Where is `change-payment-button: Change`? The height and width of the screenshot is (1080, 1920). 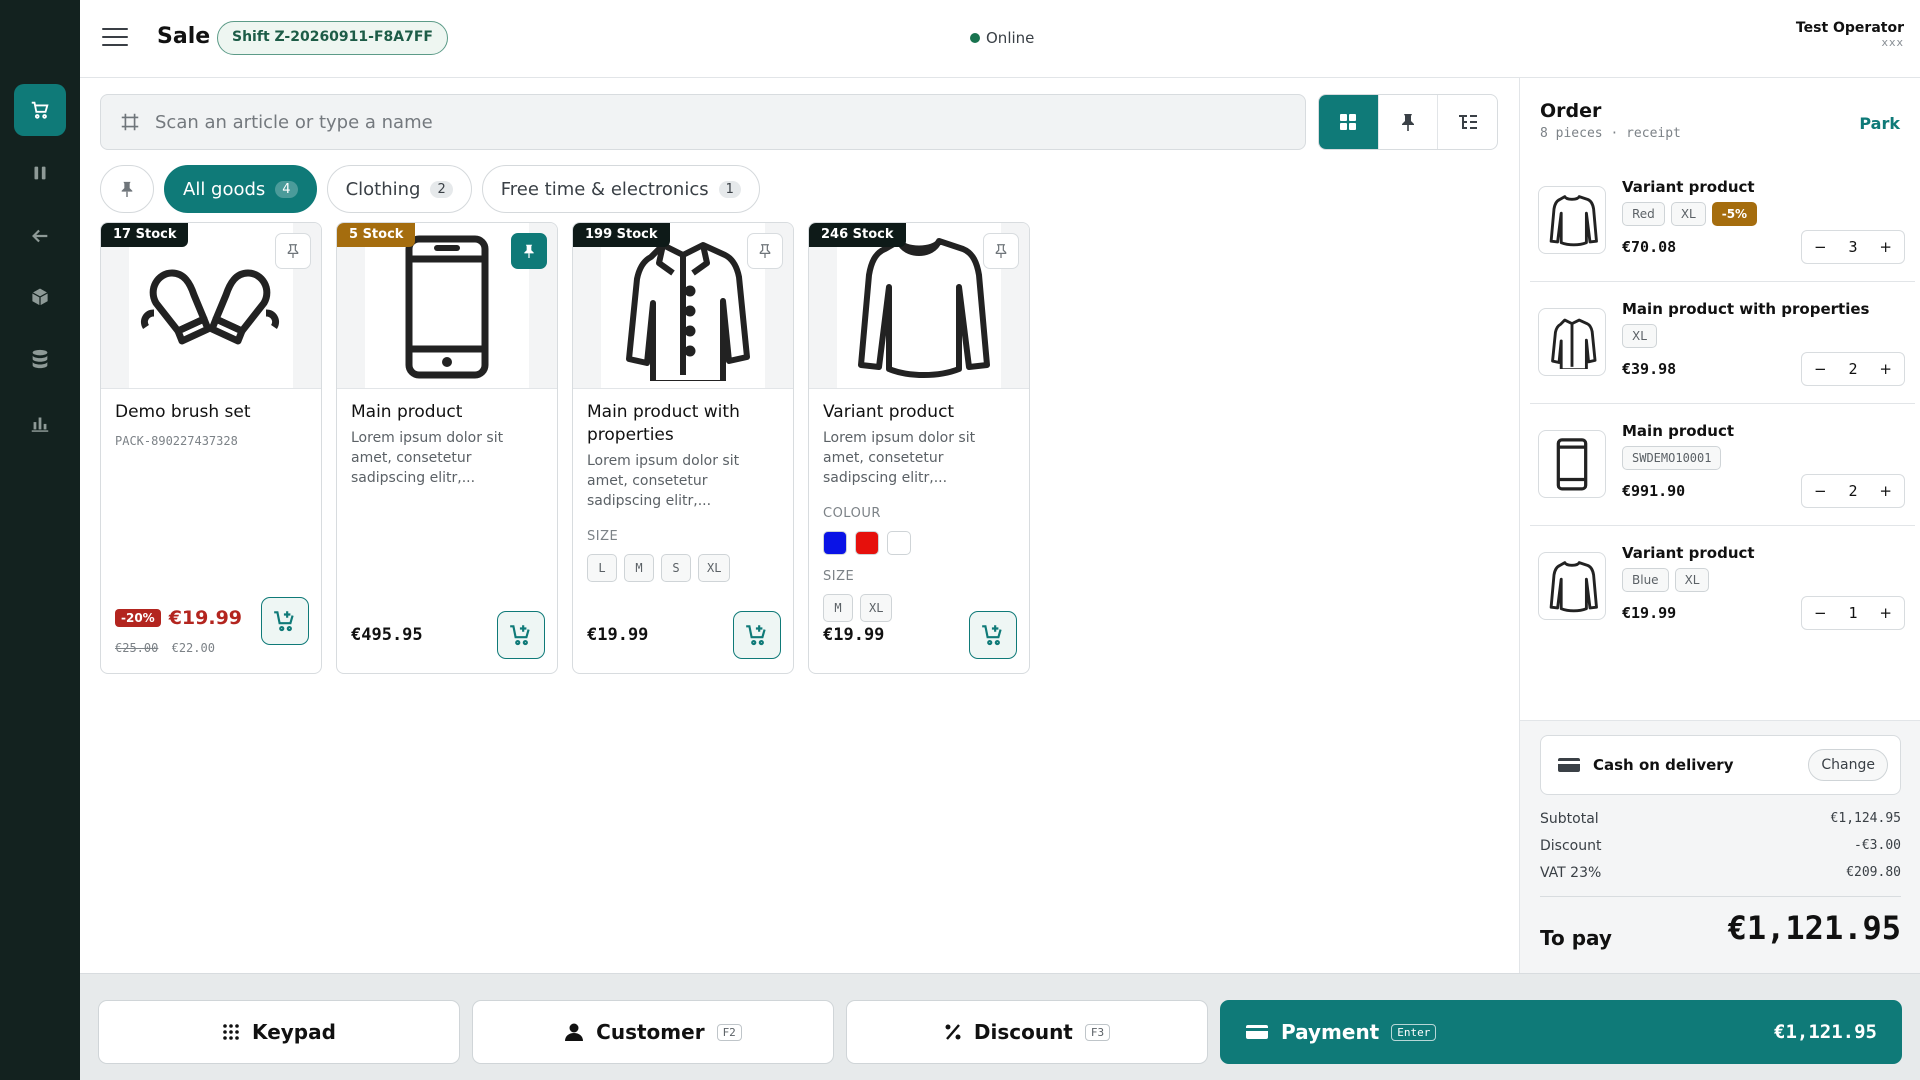 change-payment-button: Change is located at coordinates (1848, 765).